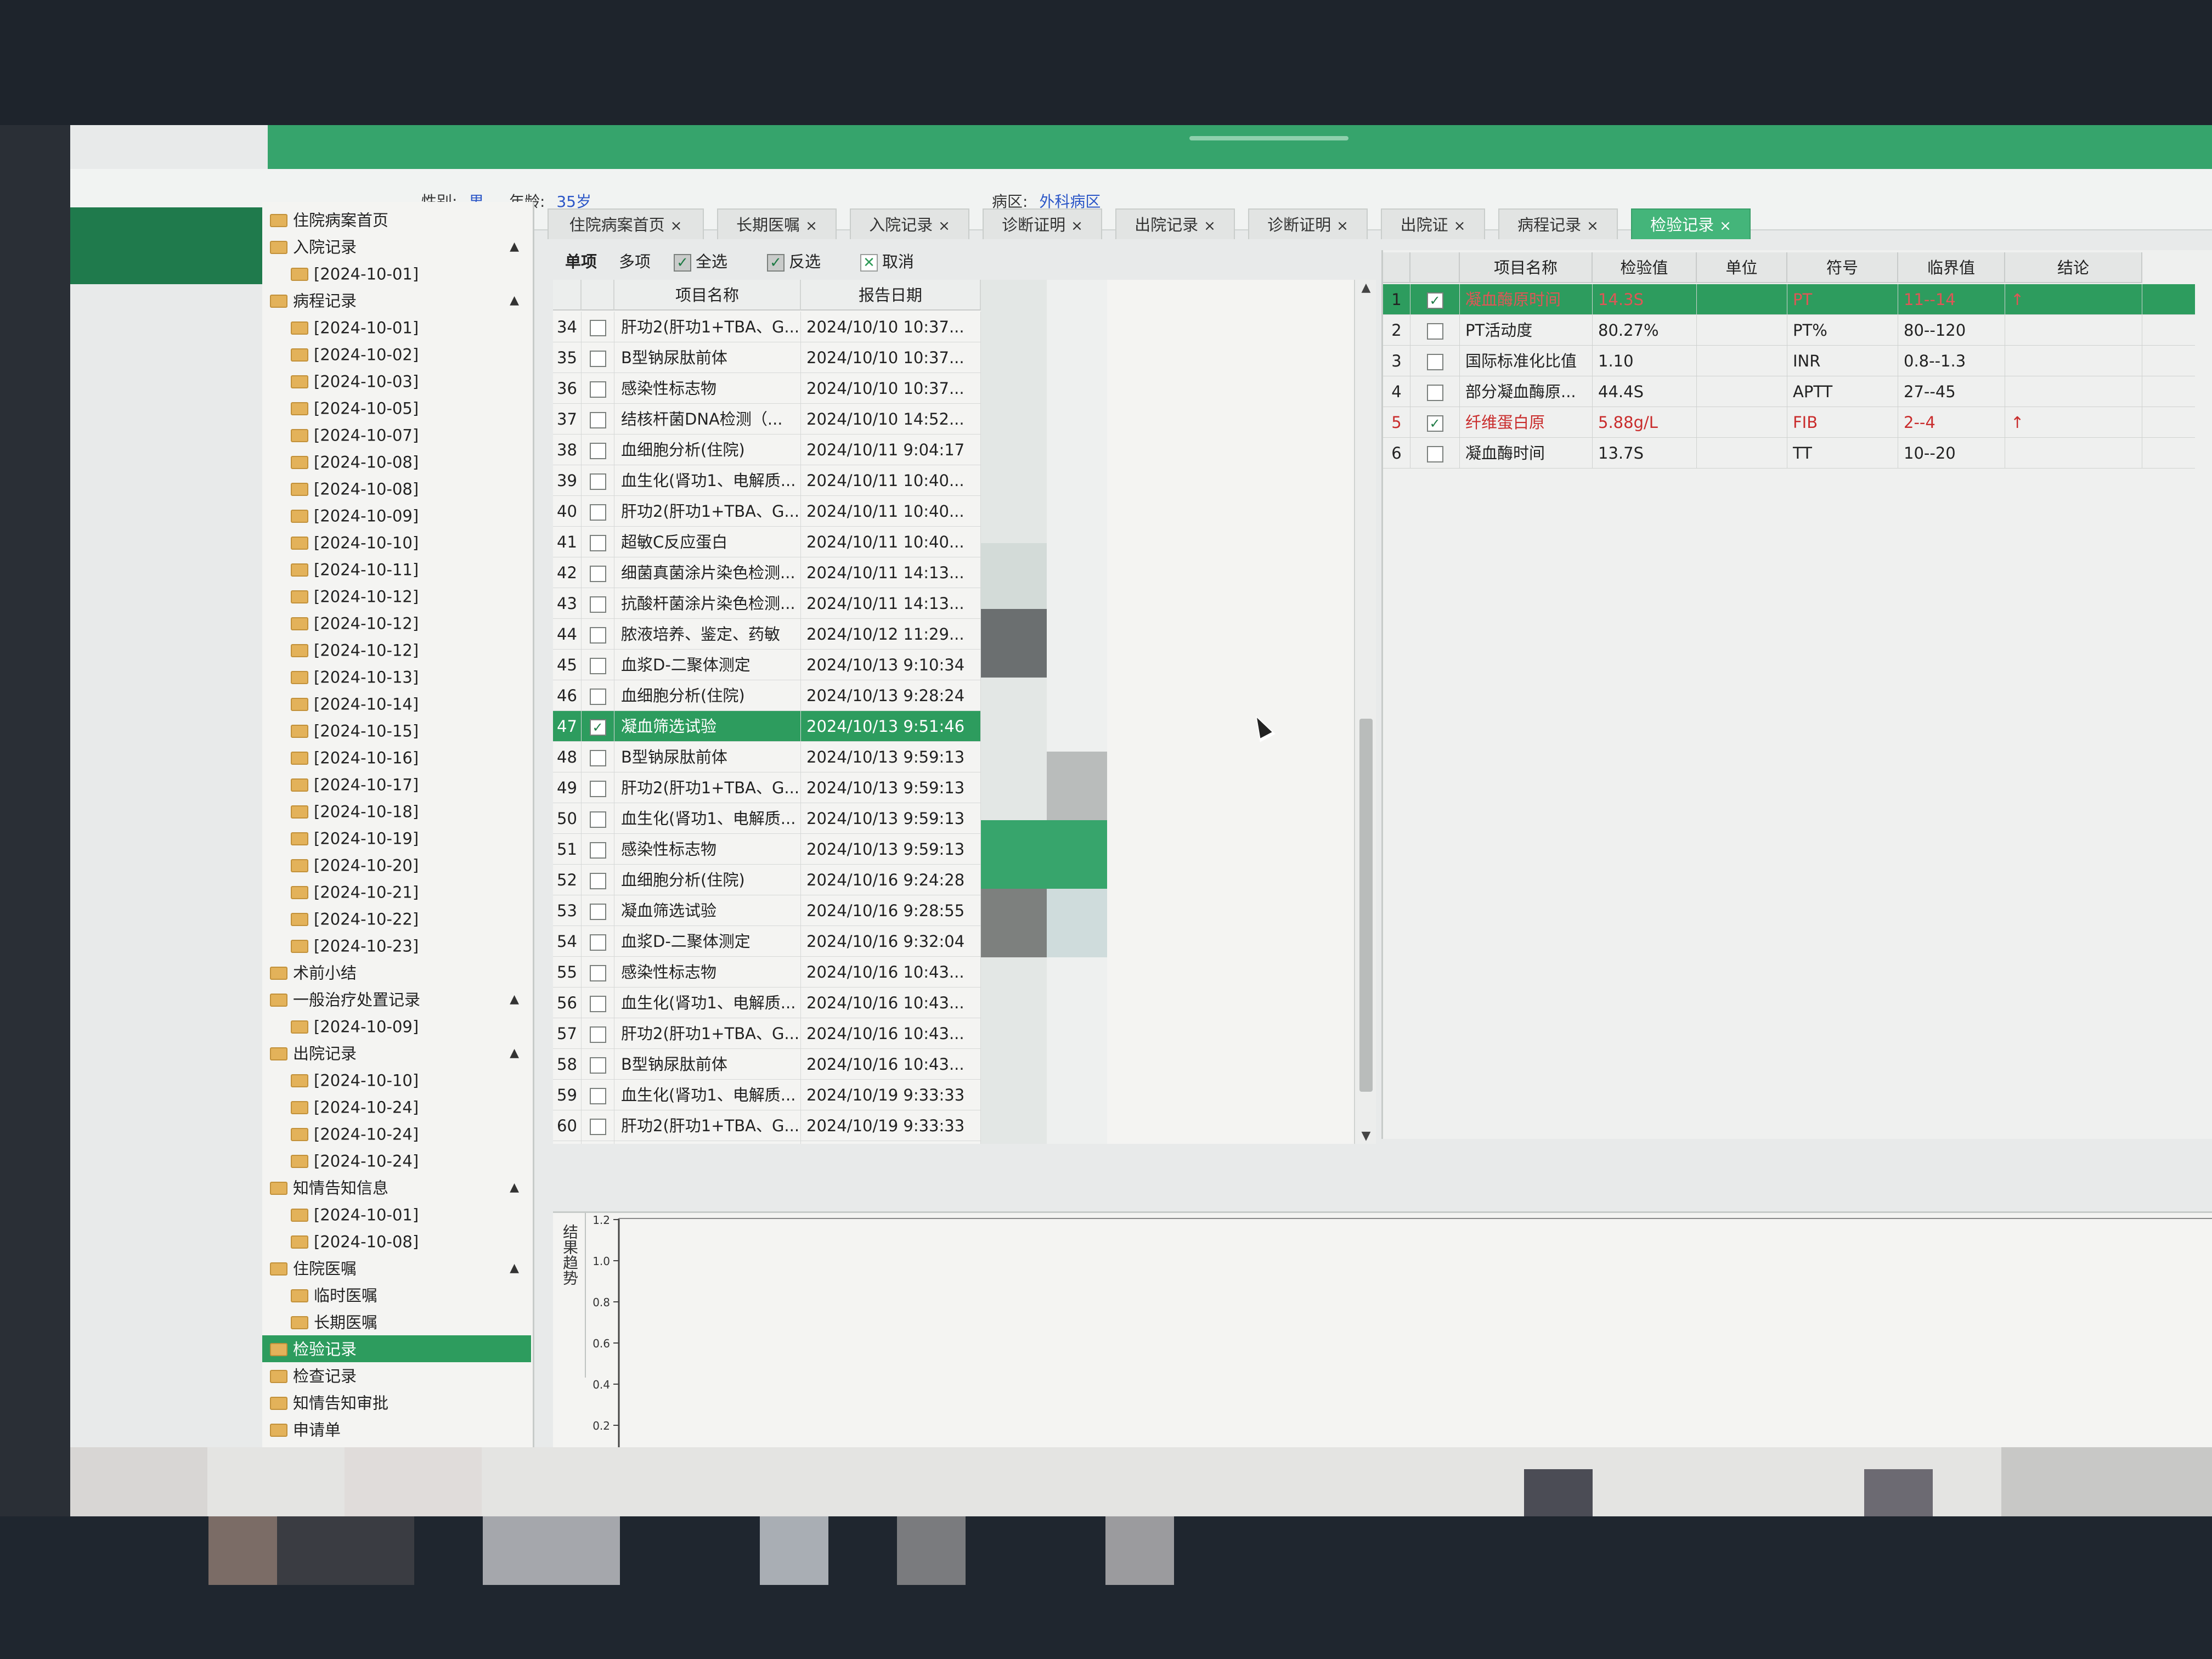 The image size is (2212, 1659). What do you see at coordinates (794, 260) in the screenshot?
I see `invert-selection-button: ✓ 反选` at bounding box center [794, 260].